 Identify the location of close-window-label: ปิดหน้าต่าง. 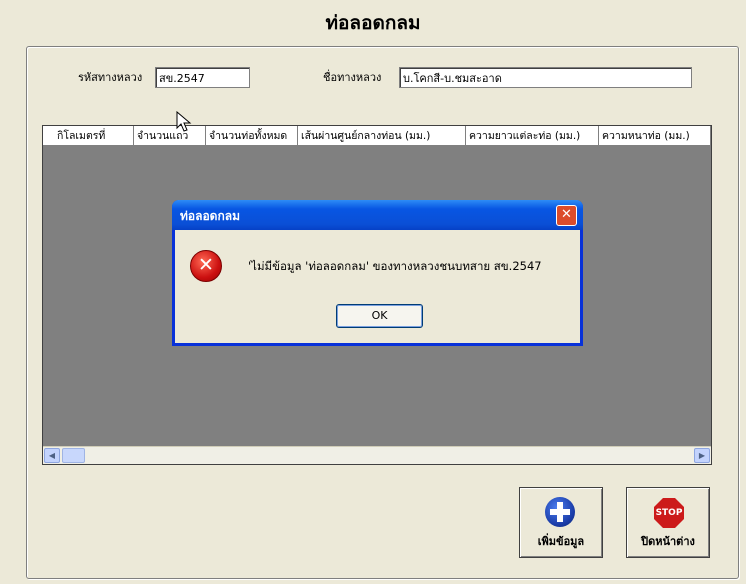
(668, 541).